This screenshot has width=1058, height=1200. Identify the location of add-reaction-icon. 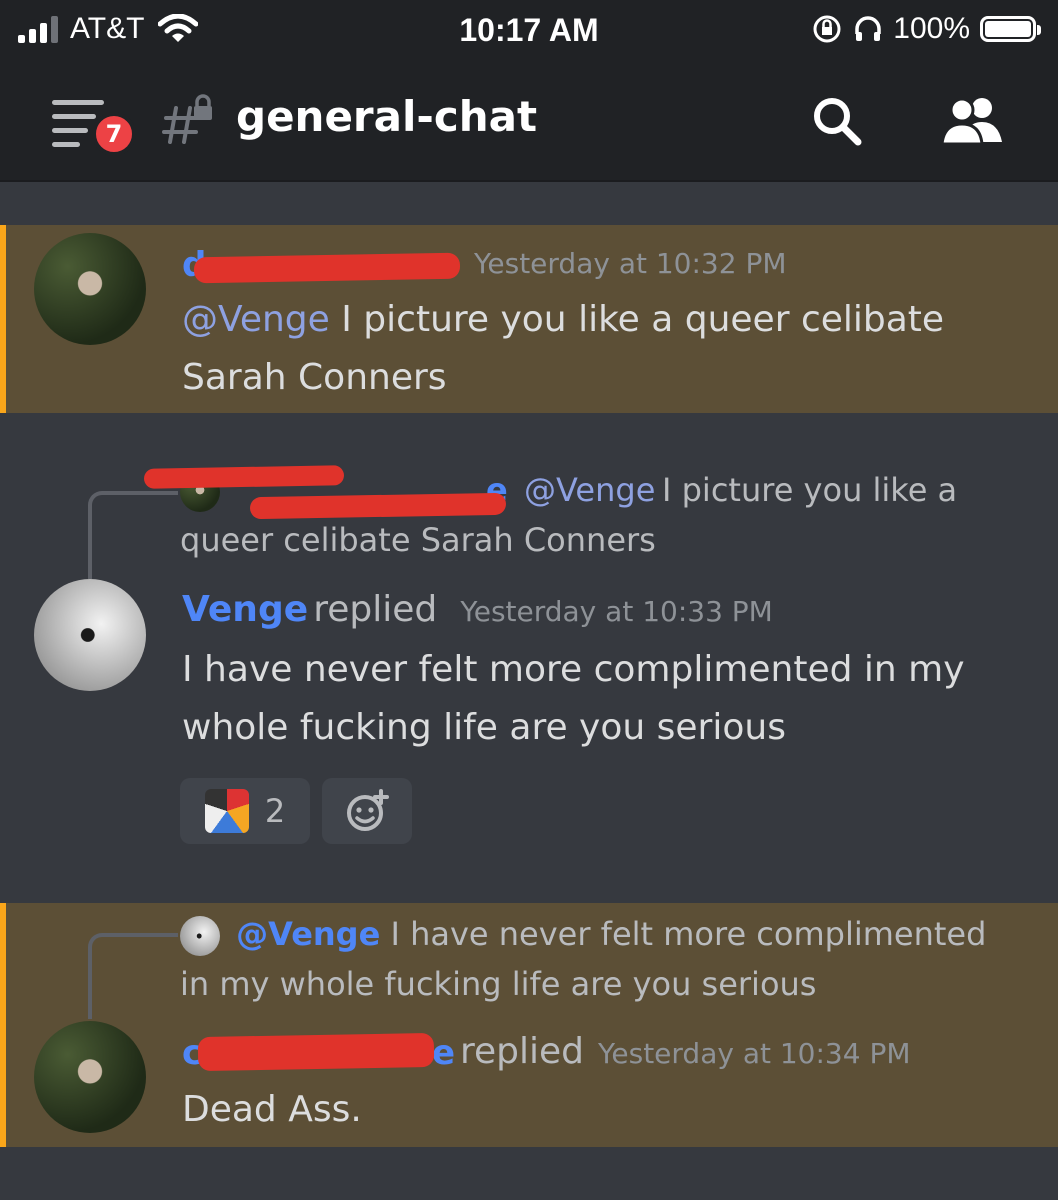
(368, 810).